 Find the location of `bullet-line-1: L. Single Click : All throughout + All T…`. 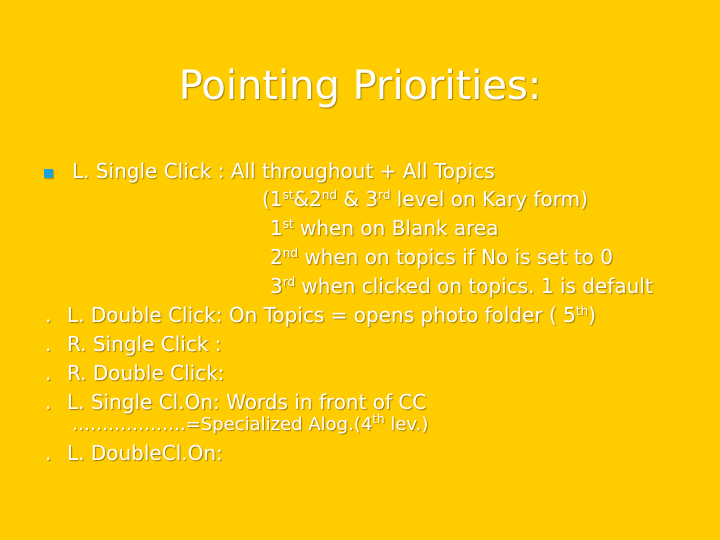

bullet-line-1: L. Single Click : All throughout + All T… is located at coordinates (283, 171).